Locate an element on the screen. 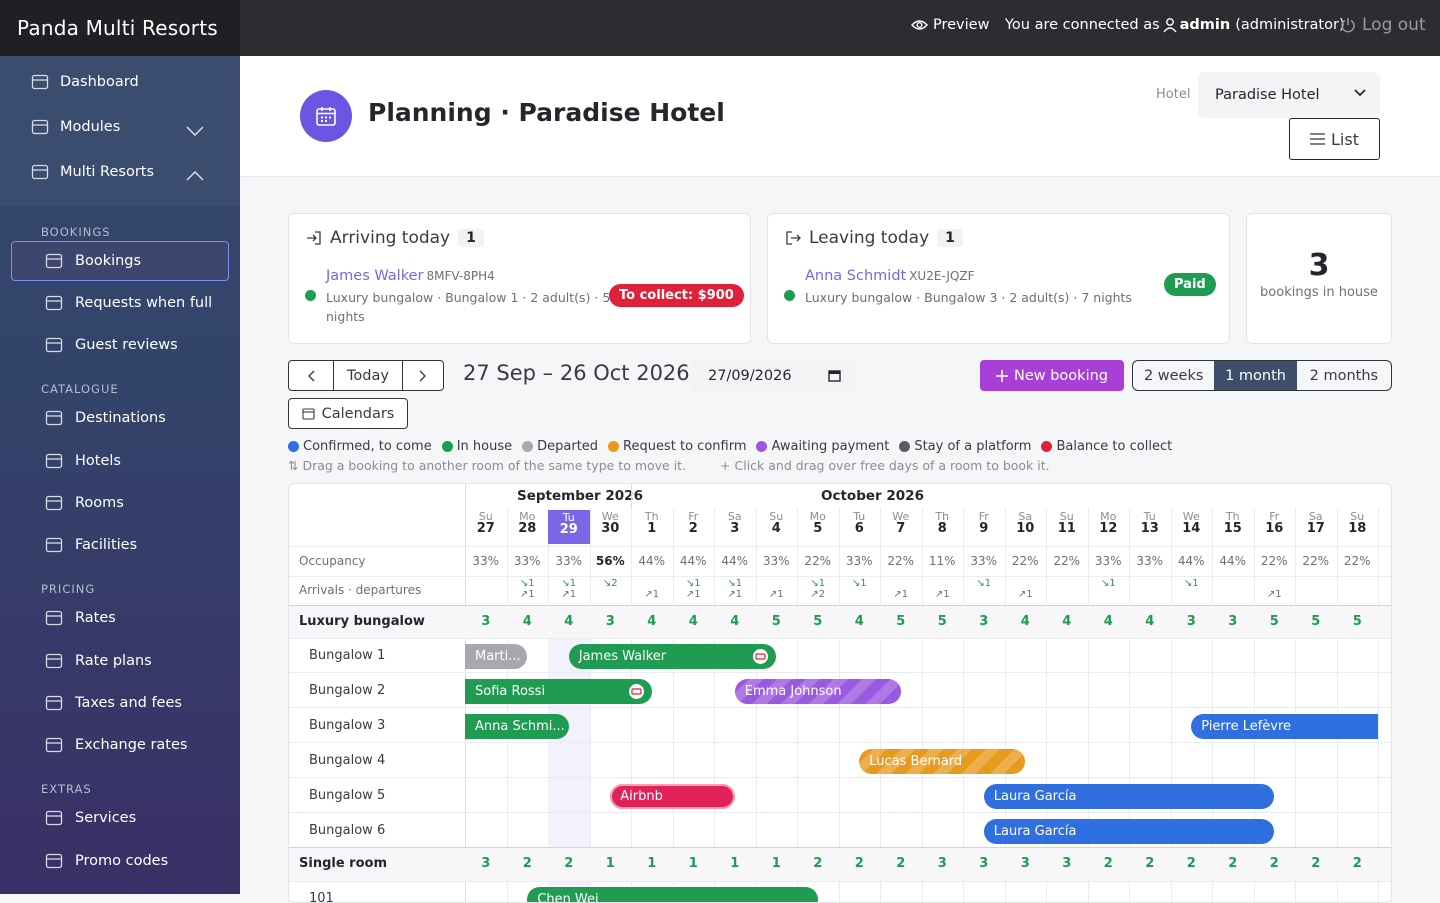  preview-link: Preview is located at coordinates (950, 25).